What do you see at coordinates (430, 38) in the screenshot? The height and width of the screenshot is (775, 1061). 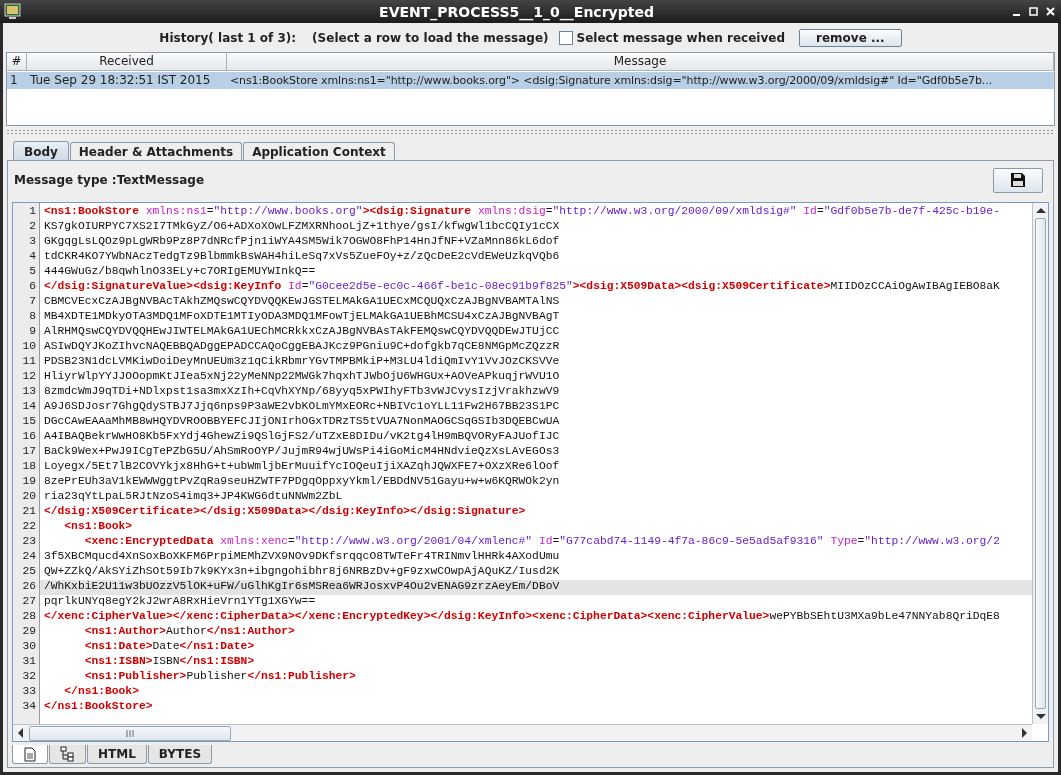 I see `history-hint: (Select a row to load the message)` at bounding box center [430, 38].